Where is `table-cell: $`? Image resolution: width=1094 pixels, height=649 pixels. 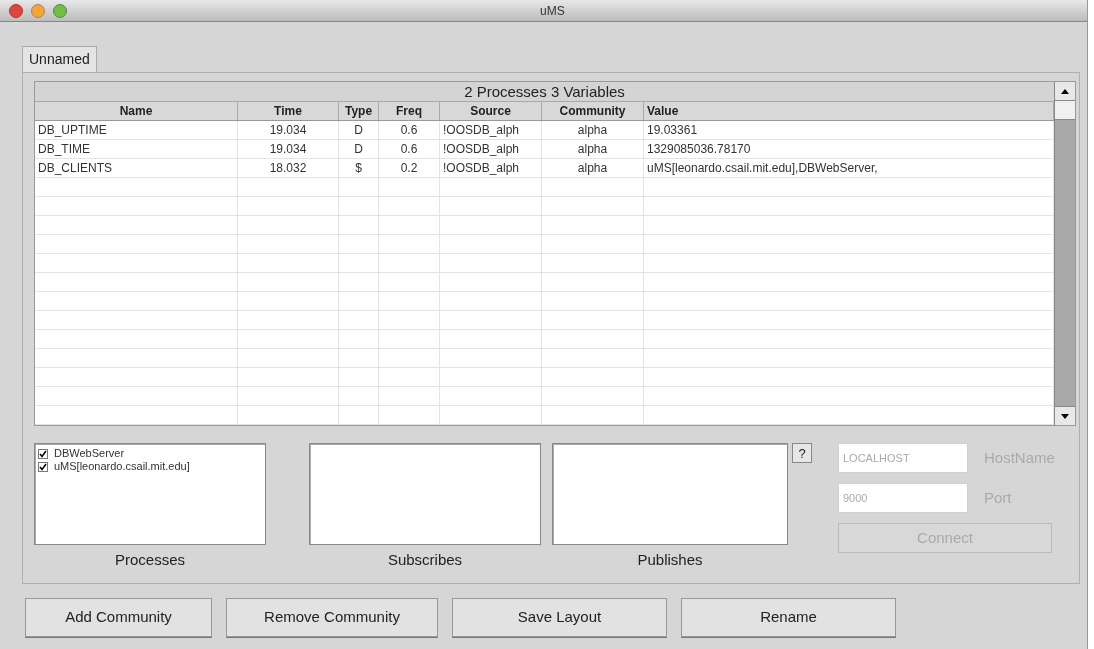 table-cell: $ is located at coordinates (359, 168).